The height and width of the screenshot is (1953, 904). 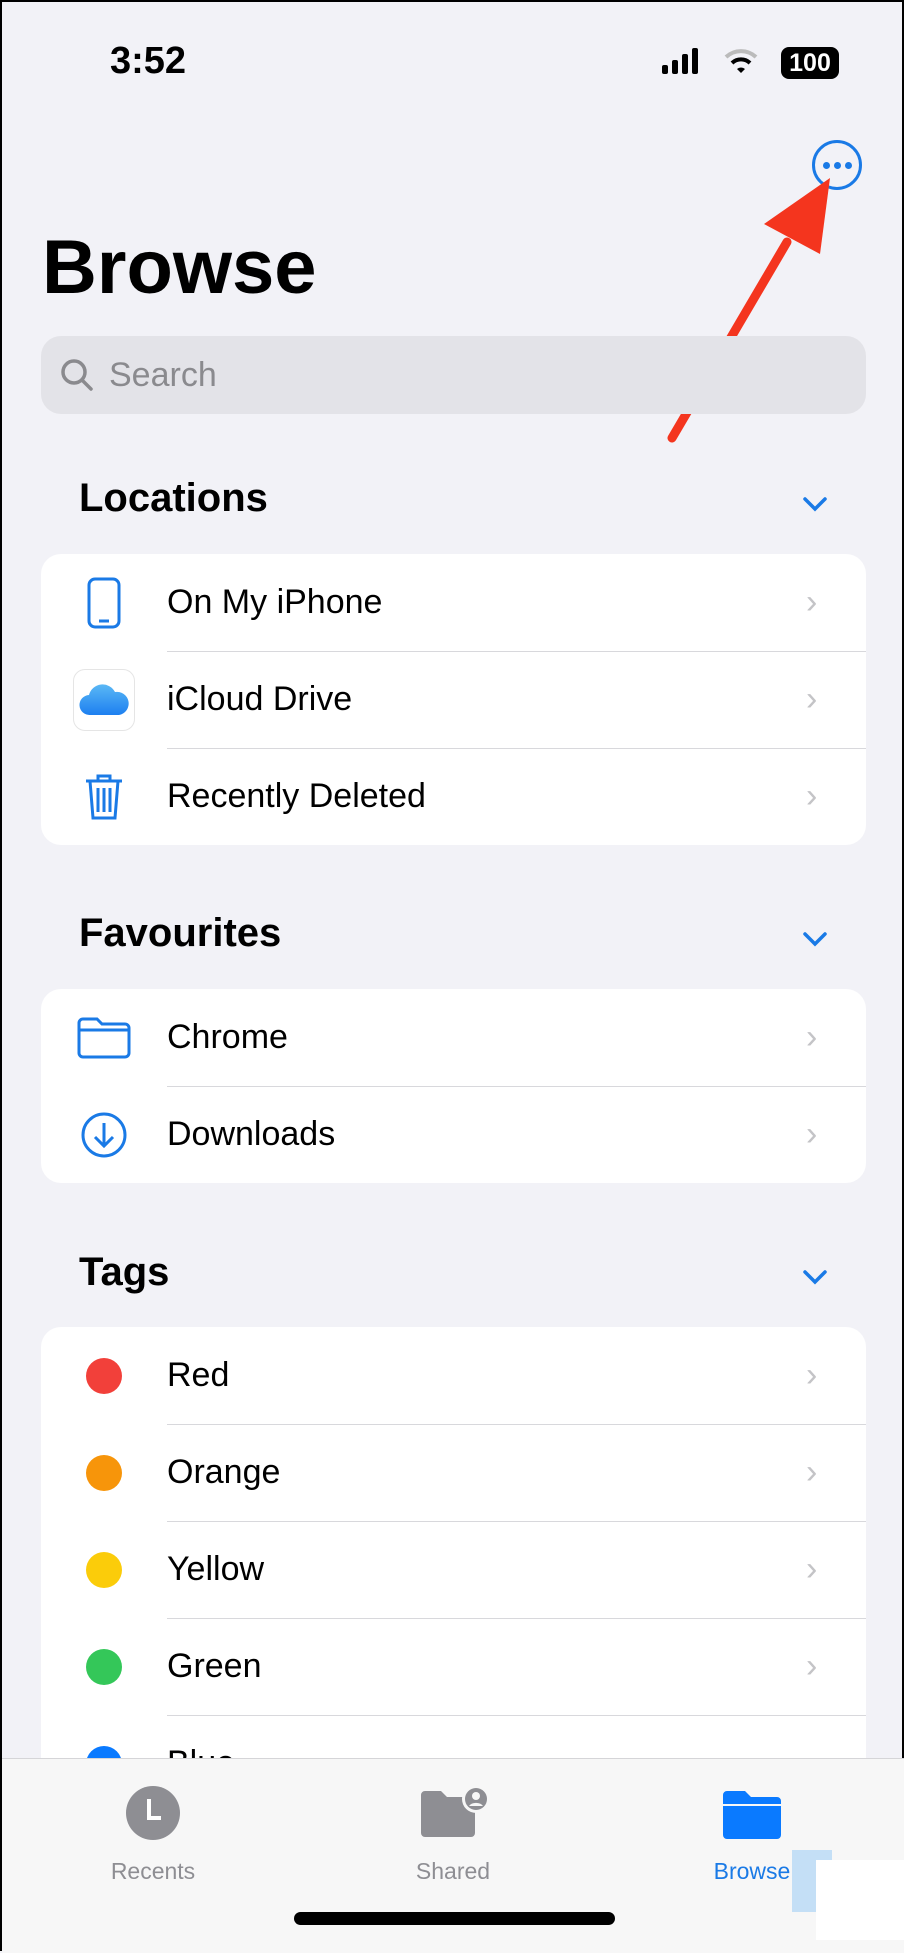 I want to click on favourites-list: Chrome › Downloads ›, so click(x=453, y=1086).